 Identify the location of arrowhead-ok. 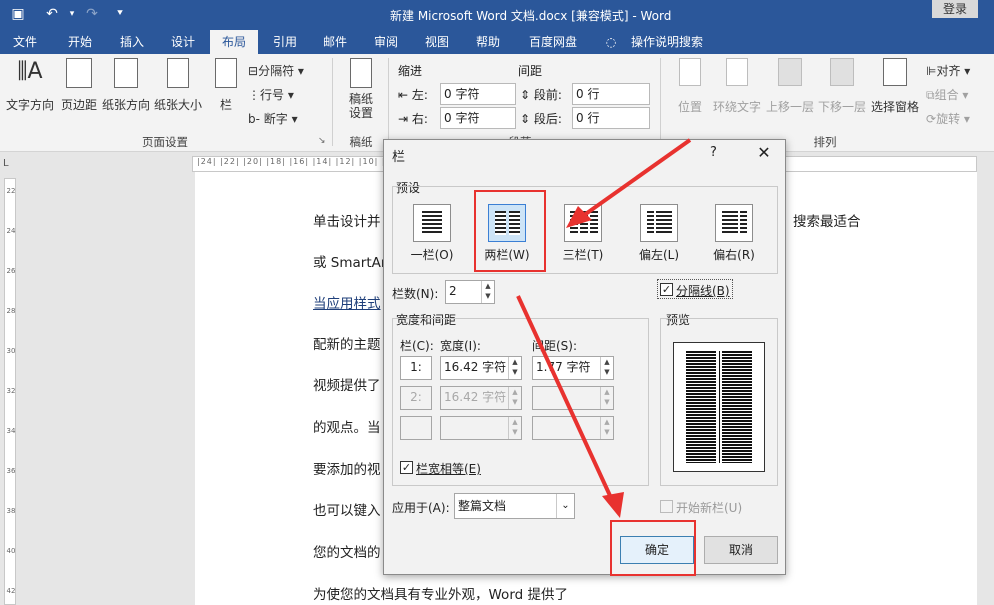
(613, 505).